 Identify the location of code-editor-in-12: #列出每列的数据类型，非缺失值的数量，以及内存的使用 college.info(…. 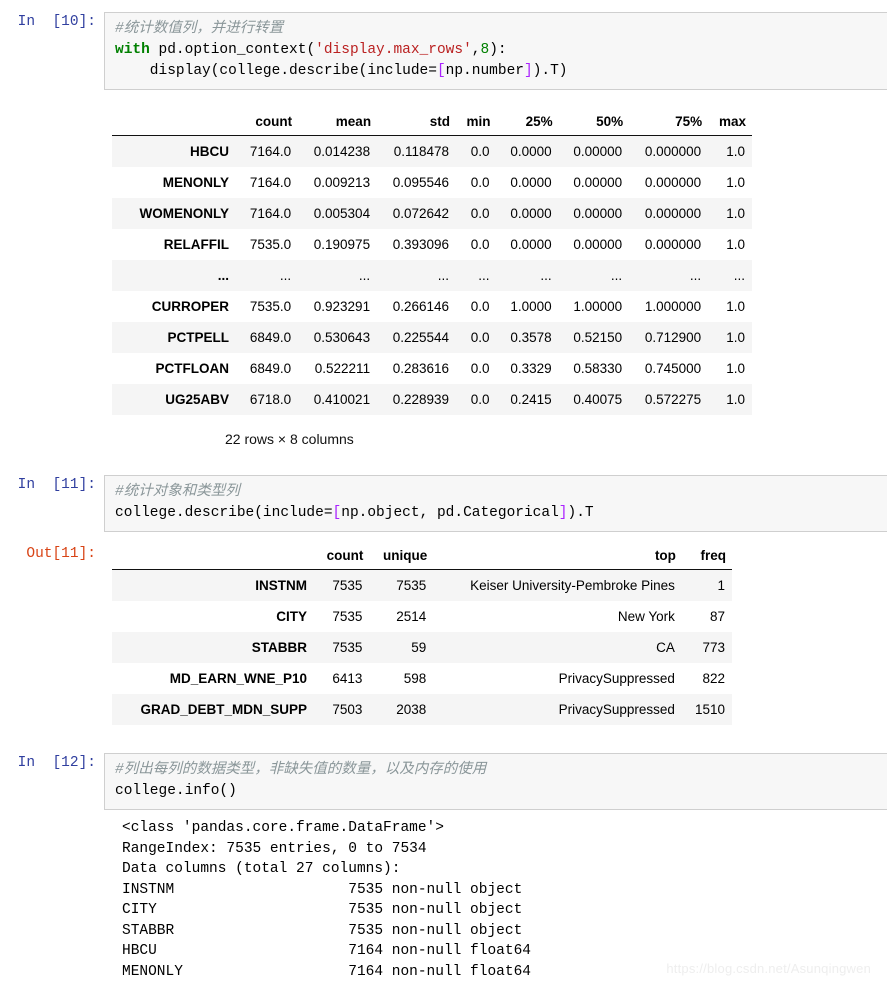
(495, 781).